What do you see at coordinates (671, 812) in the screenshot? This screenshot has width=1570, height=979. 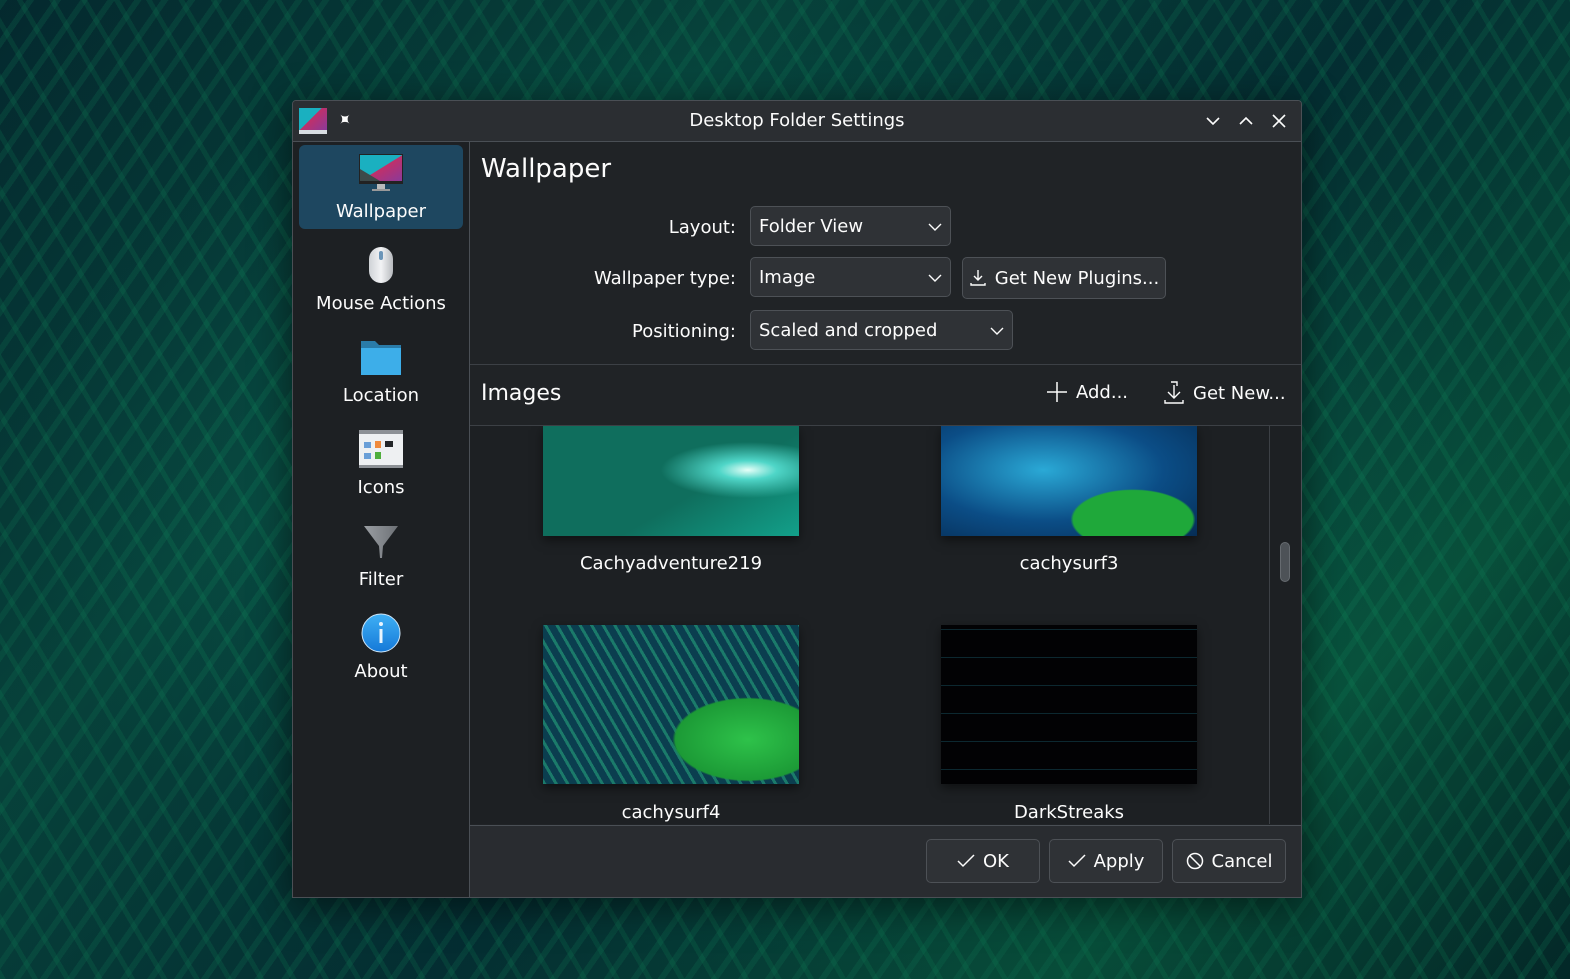 I see `wallpaper-name: cachysurf4` at bounding box center [671, 812].